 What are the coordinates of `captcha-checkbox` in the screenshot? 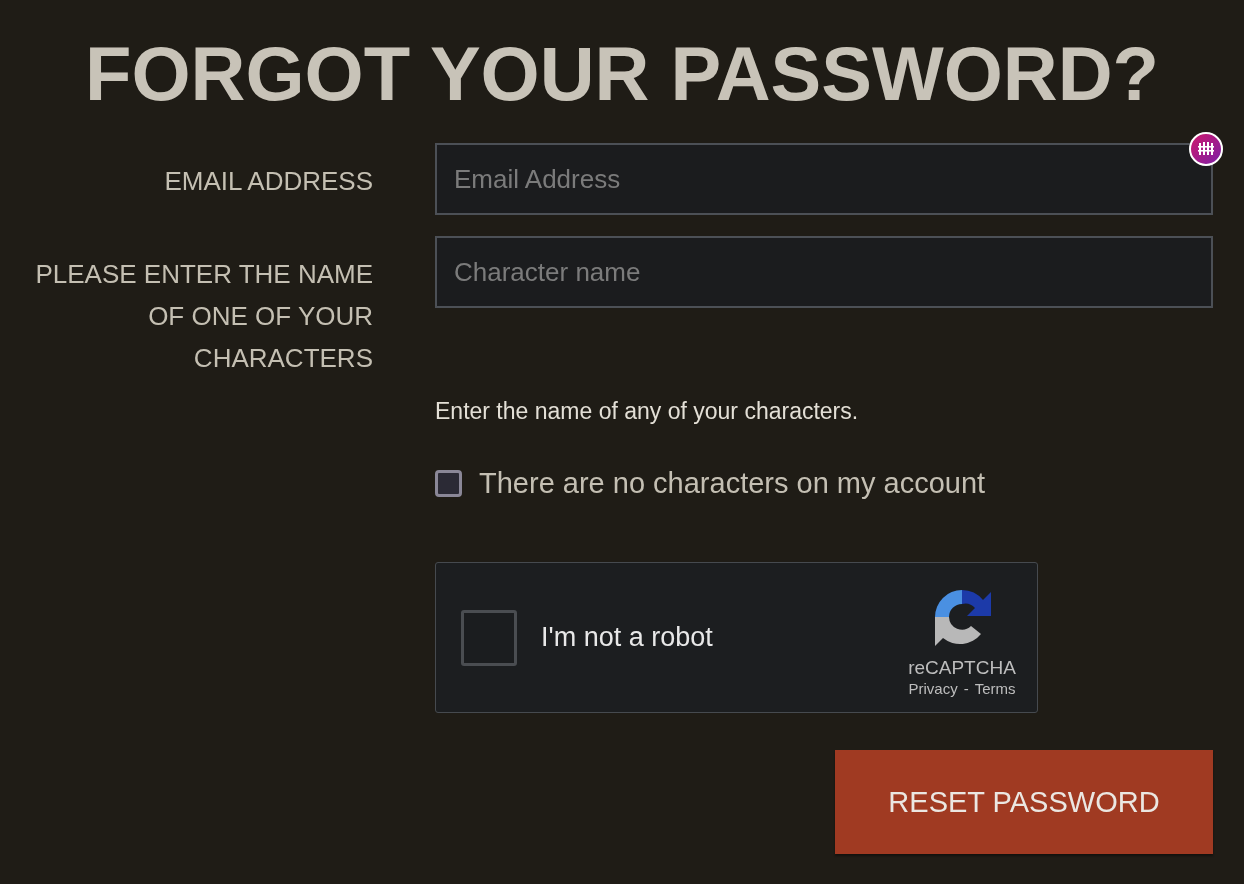 It's located at (489, 637).